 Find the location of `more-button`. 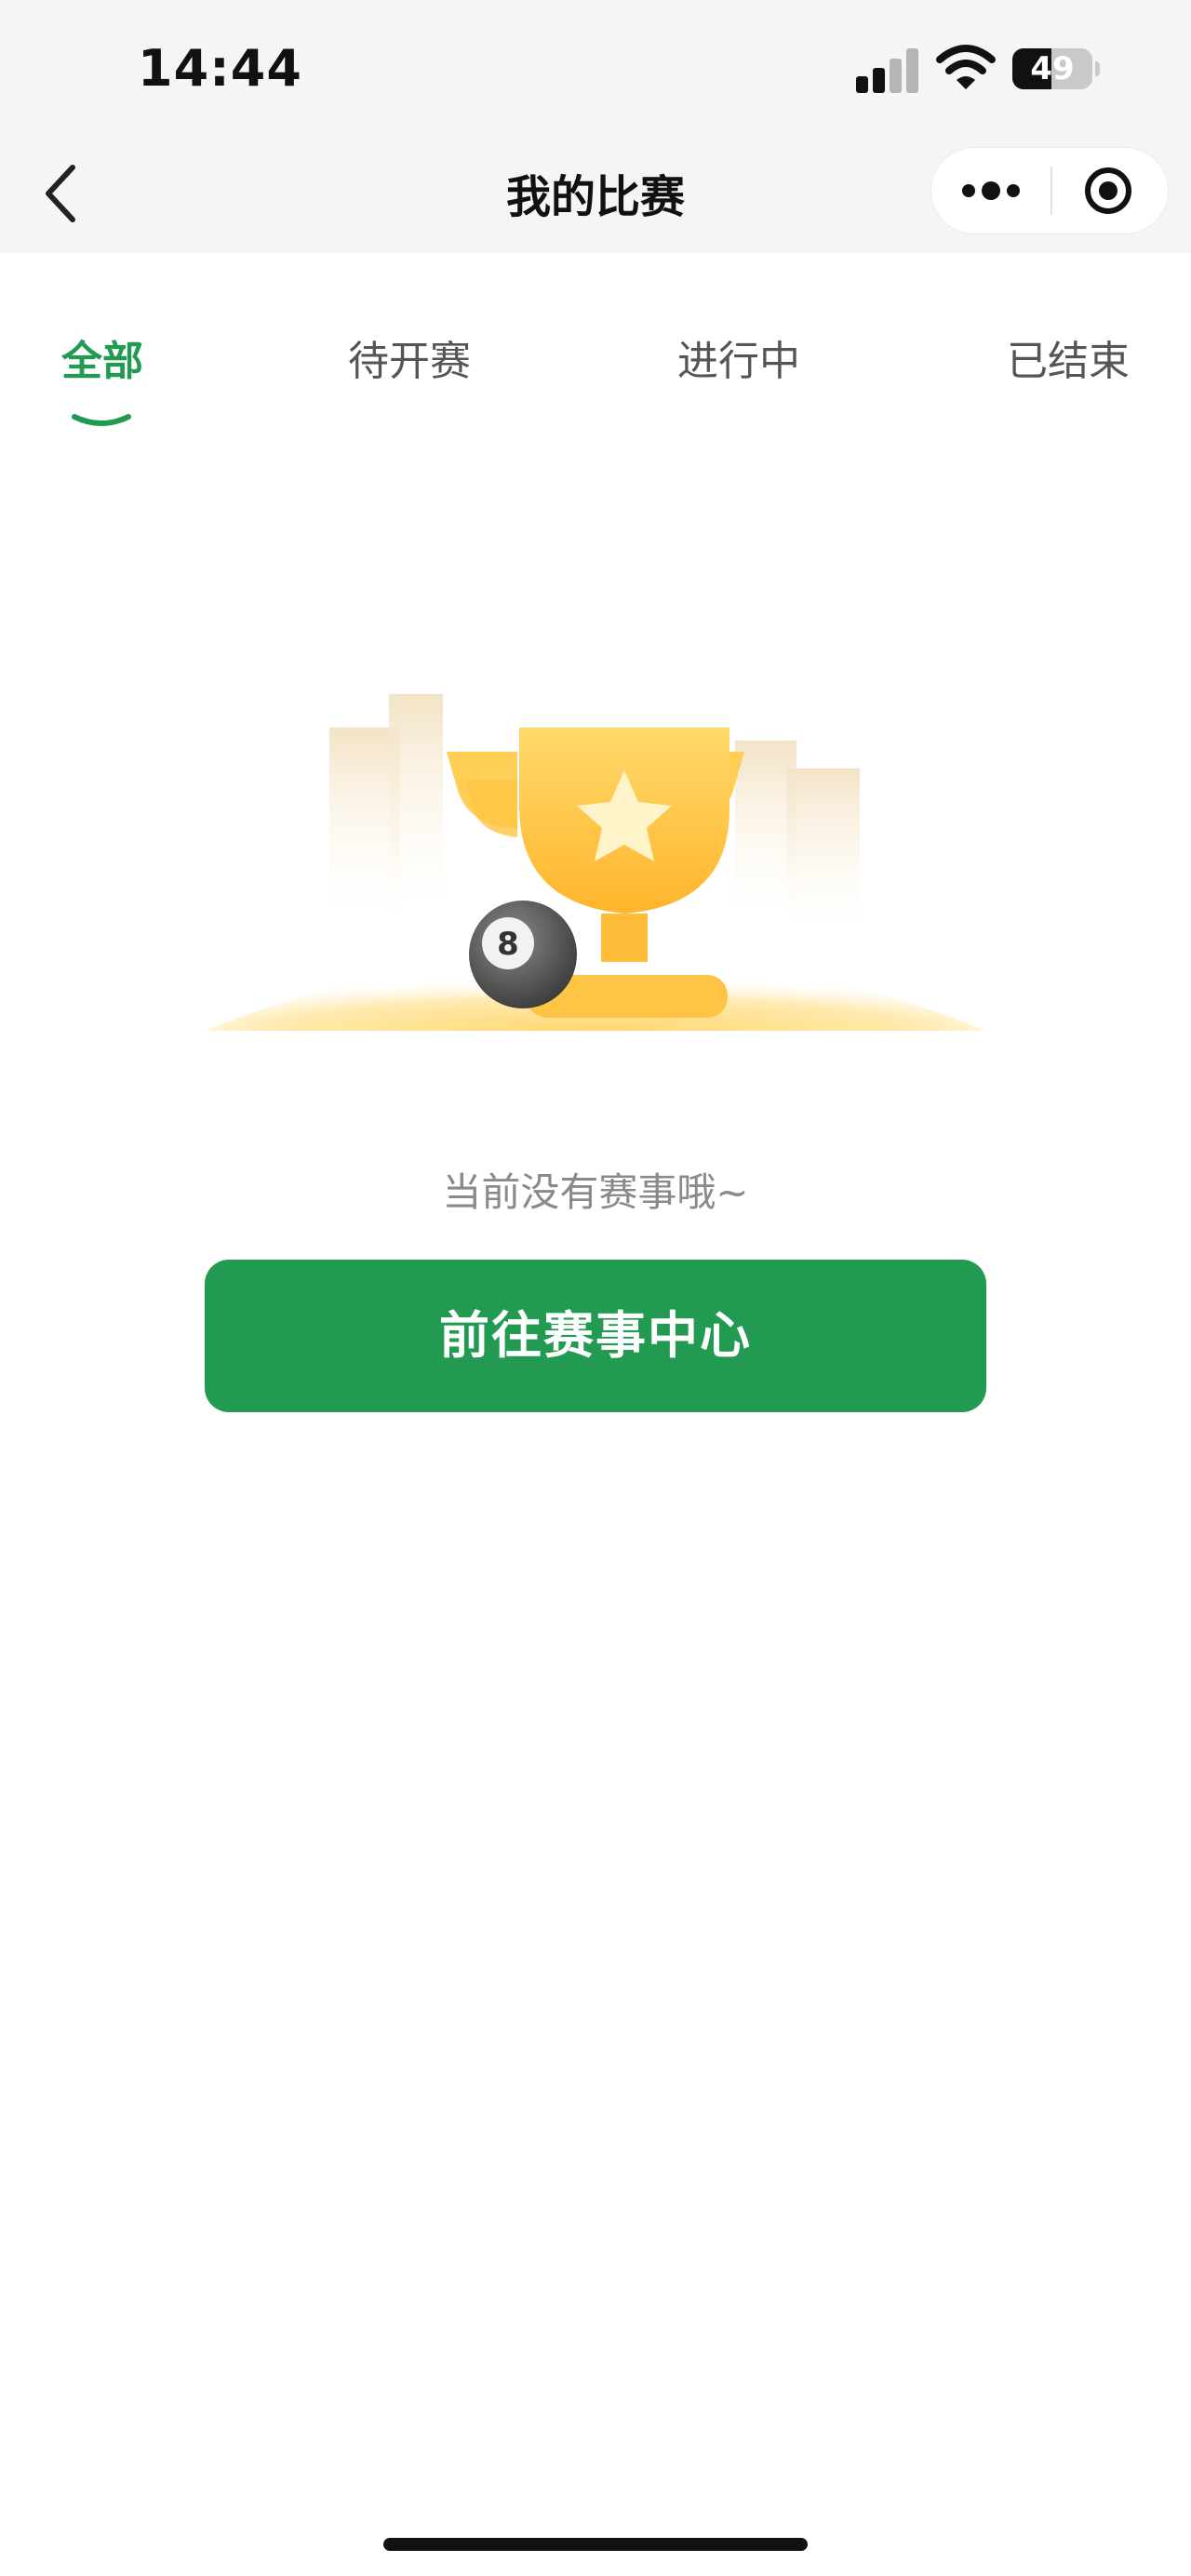

more-button is located at coordinates (990, 191).